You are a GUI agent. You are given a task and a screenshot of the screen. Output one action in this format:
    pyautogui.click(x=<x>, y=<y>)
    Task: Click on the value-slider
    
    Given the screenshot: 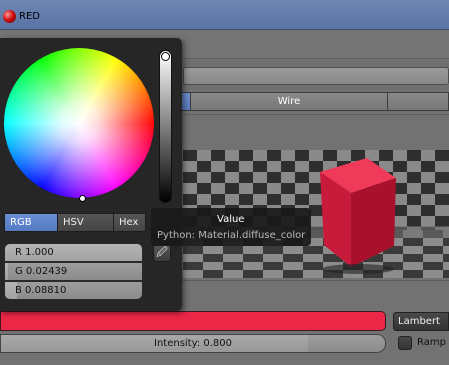 What is the action you would take?
    pyautogui.click(x=165, y=126)
    